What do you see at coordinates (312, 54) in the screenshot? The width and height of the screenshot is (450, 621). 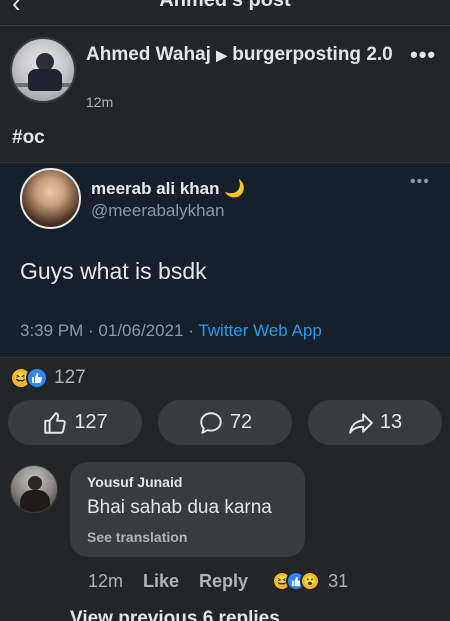 I see `group-name: burgerposting 2.0` at bounding box center [312, 54].